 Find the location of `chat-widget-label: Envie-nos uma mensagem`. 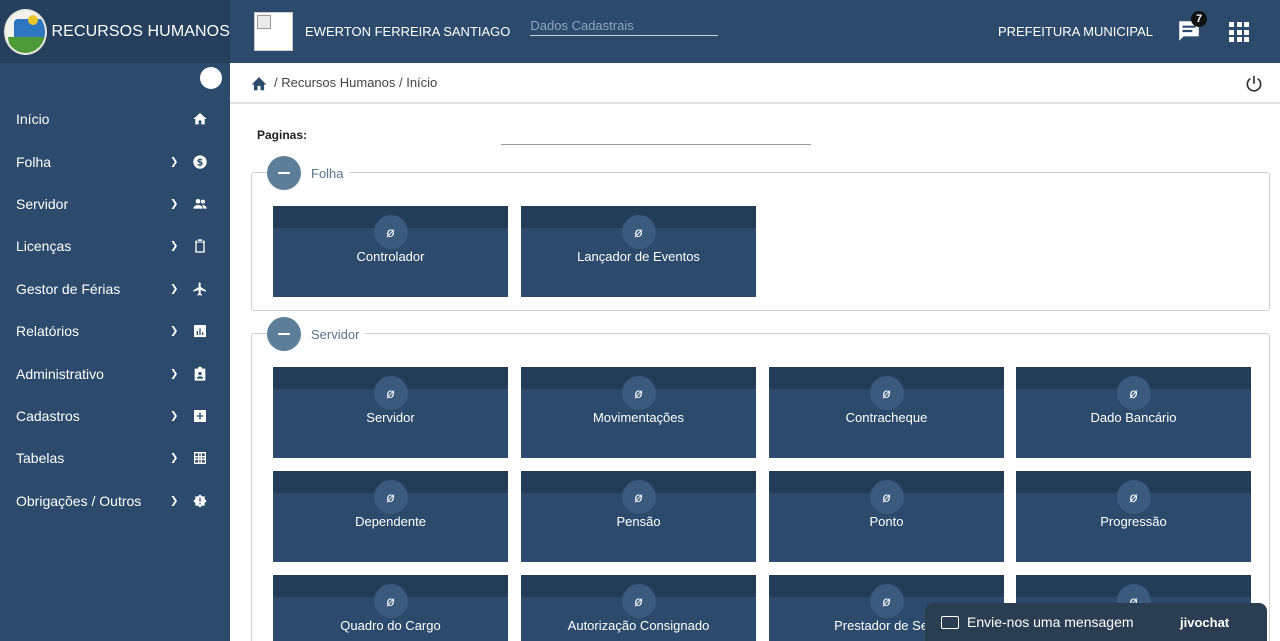

chat-widget-label: Envie-nos uma mensagem is located at coordinates (1050, 622).